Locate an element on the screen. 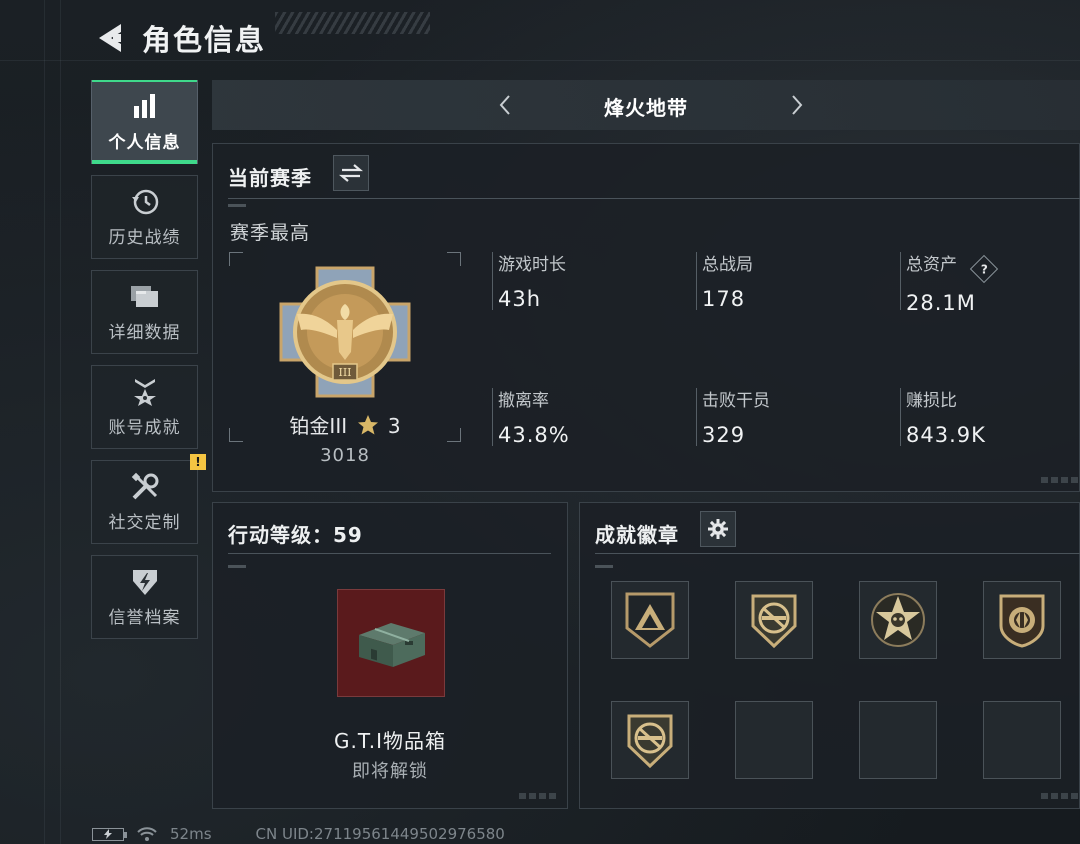 The image size is (1080, 844). stat-value: 43h is located at coordinates (520, 299).